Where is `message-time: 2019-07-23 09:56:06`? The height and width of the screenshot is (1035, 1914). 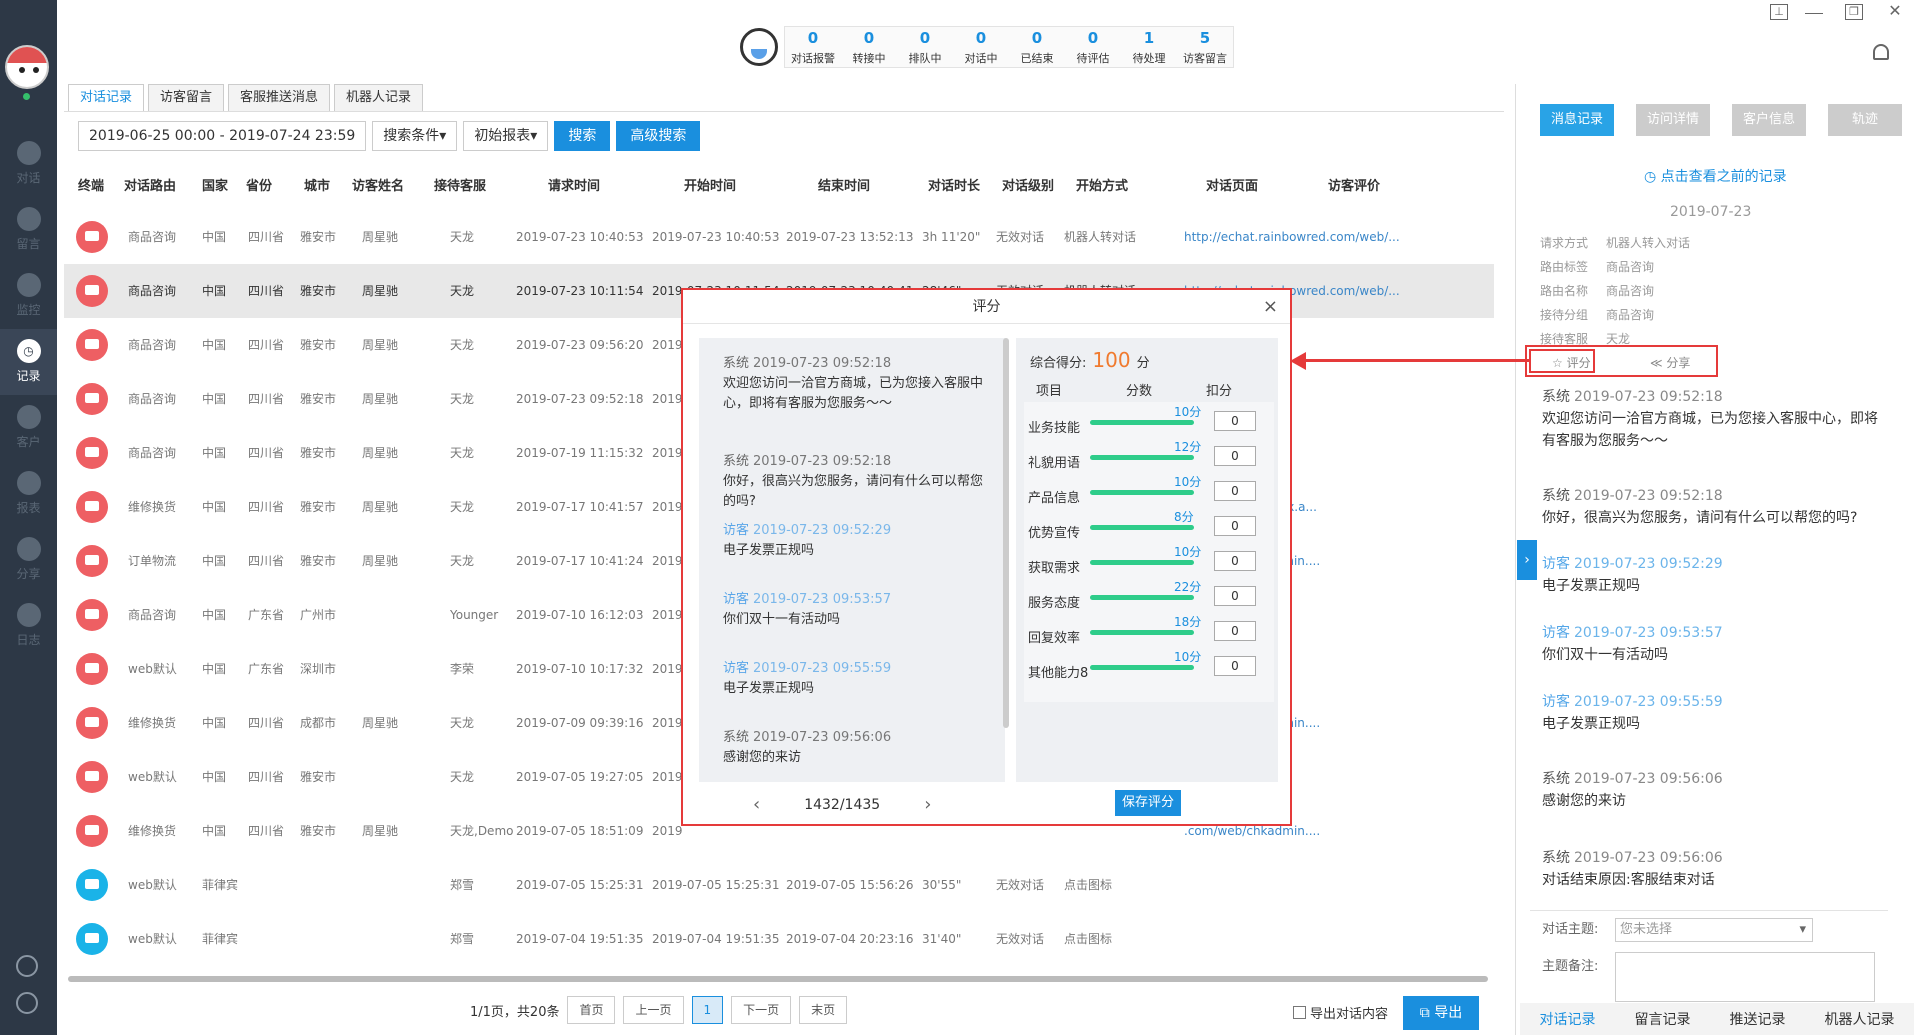
message-time: 2019-07-23 09:56:06 is located at coordinates (822, 737).